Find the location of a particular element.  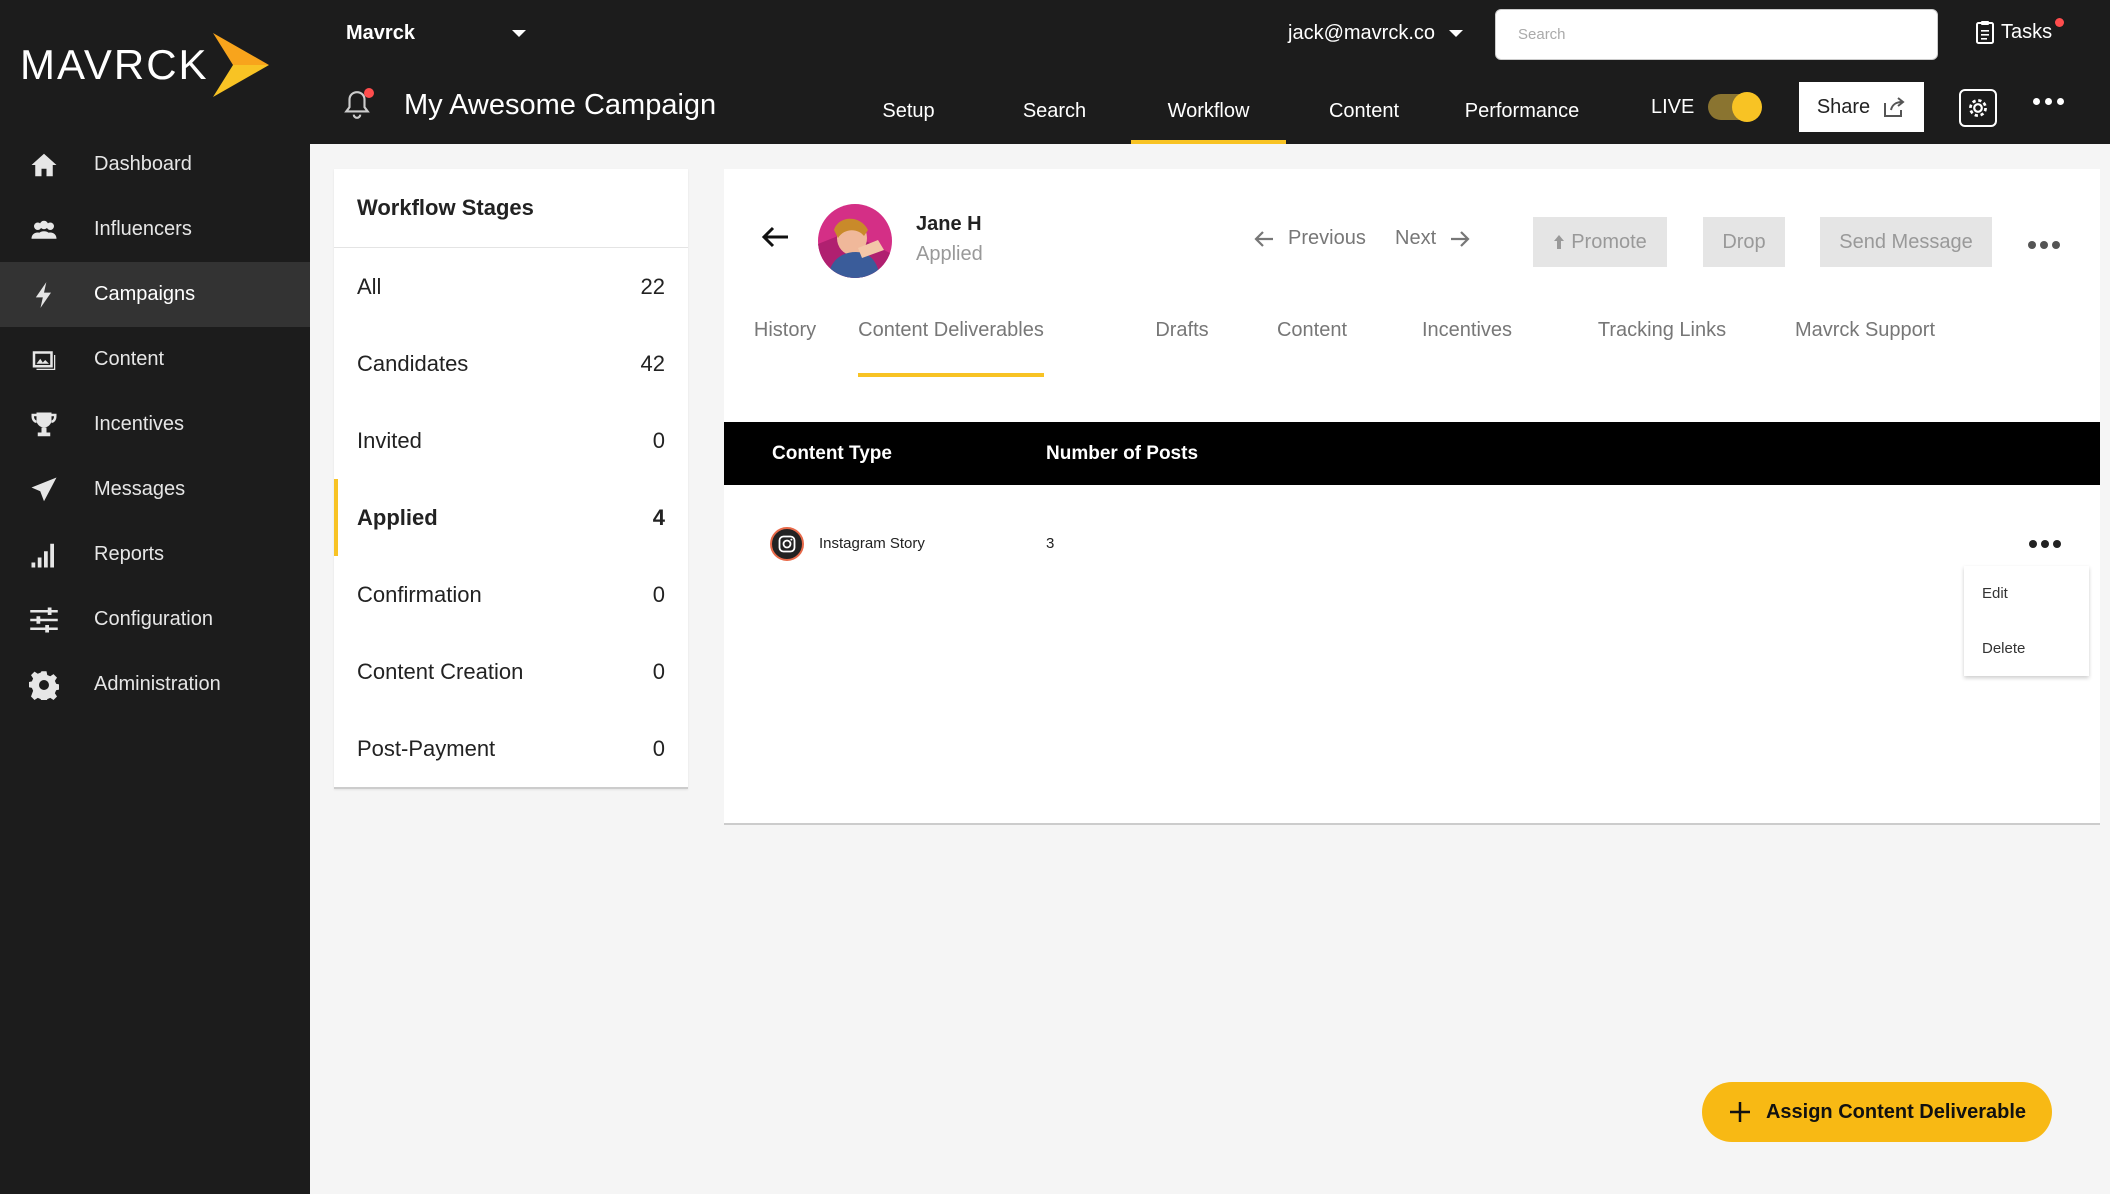

org-select: Mavrck is located at coordinates (436, 33).